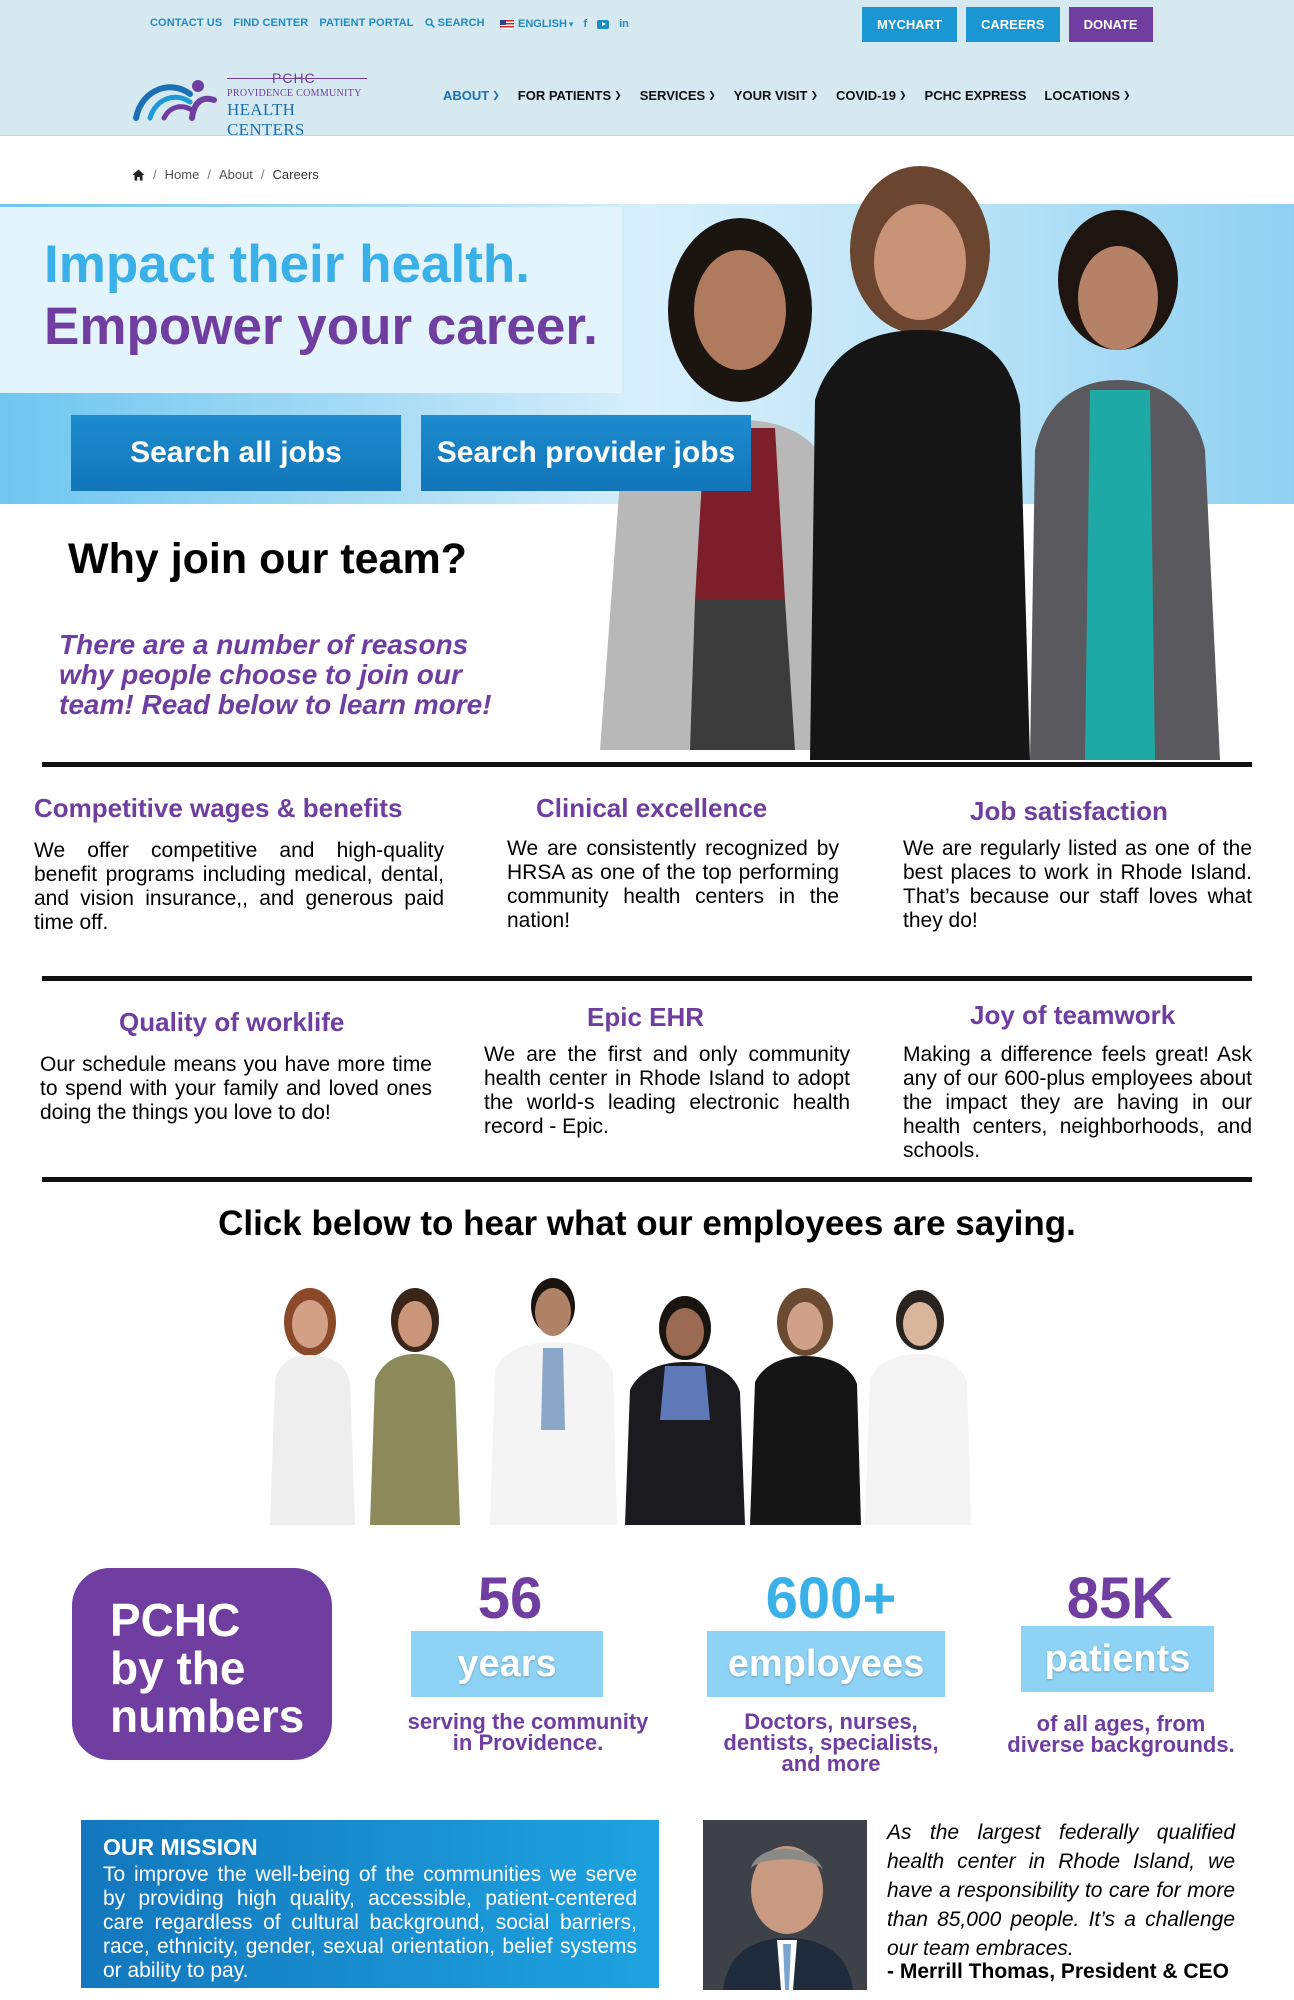 The height and width of the screenshot is (2000, 1294). What do you see at coordinates (564, 95) in the screenshot?
I see `nav-for-patients-label: FOR PATIENTS` at bounding box center [564, 95].